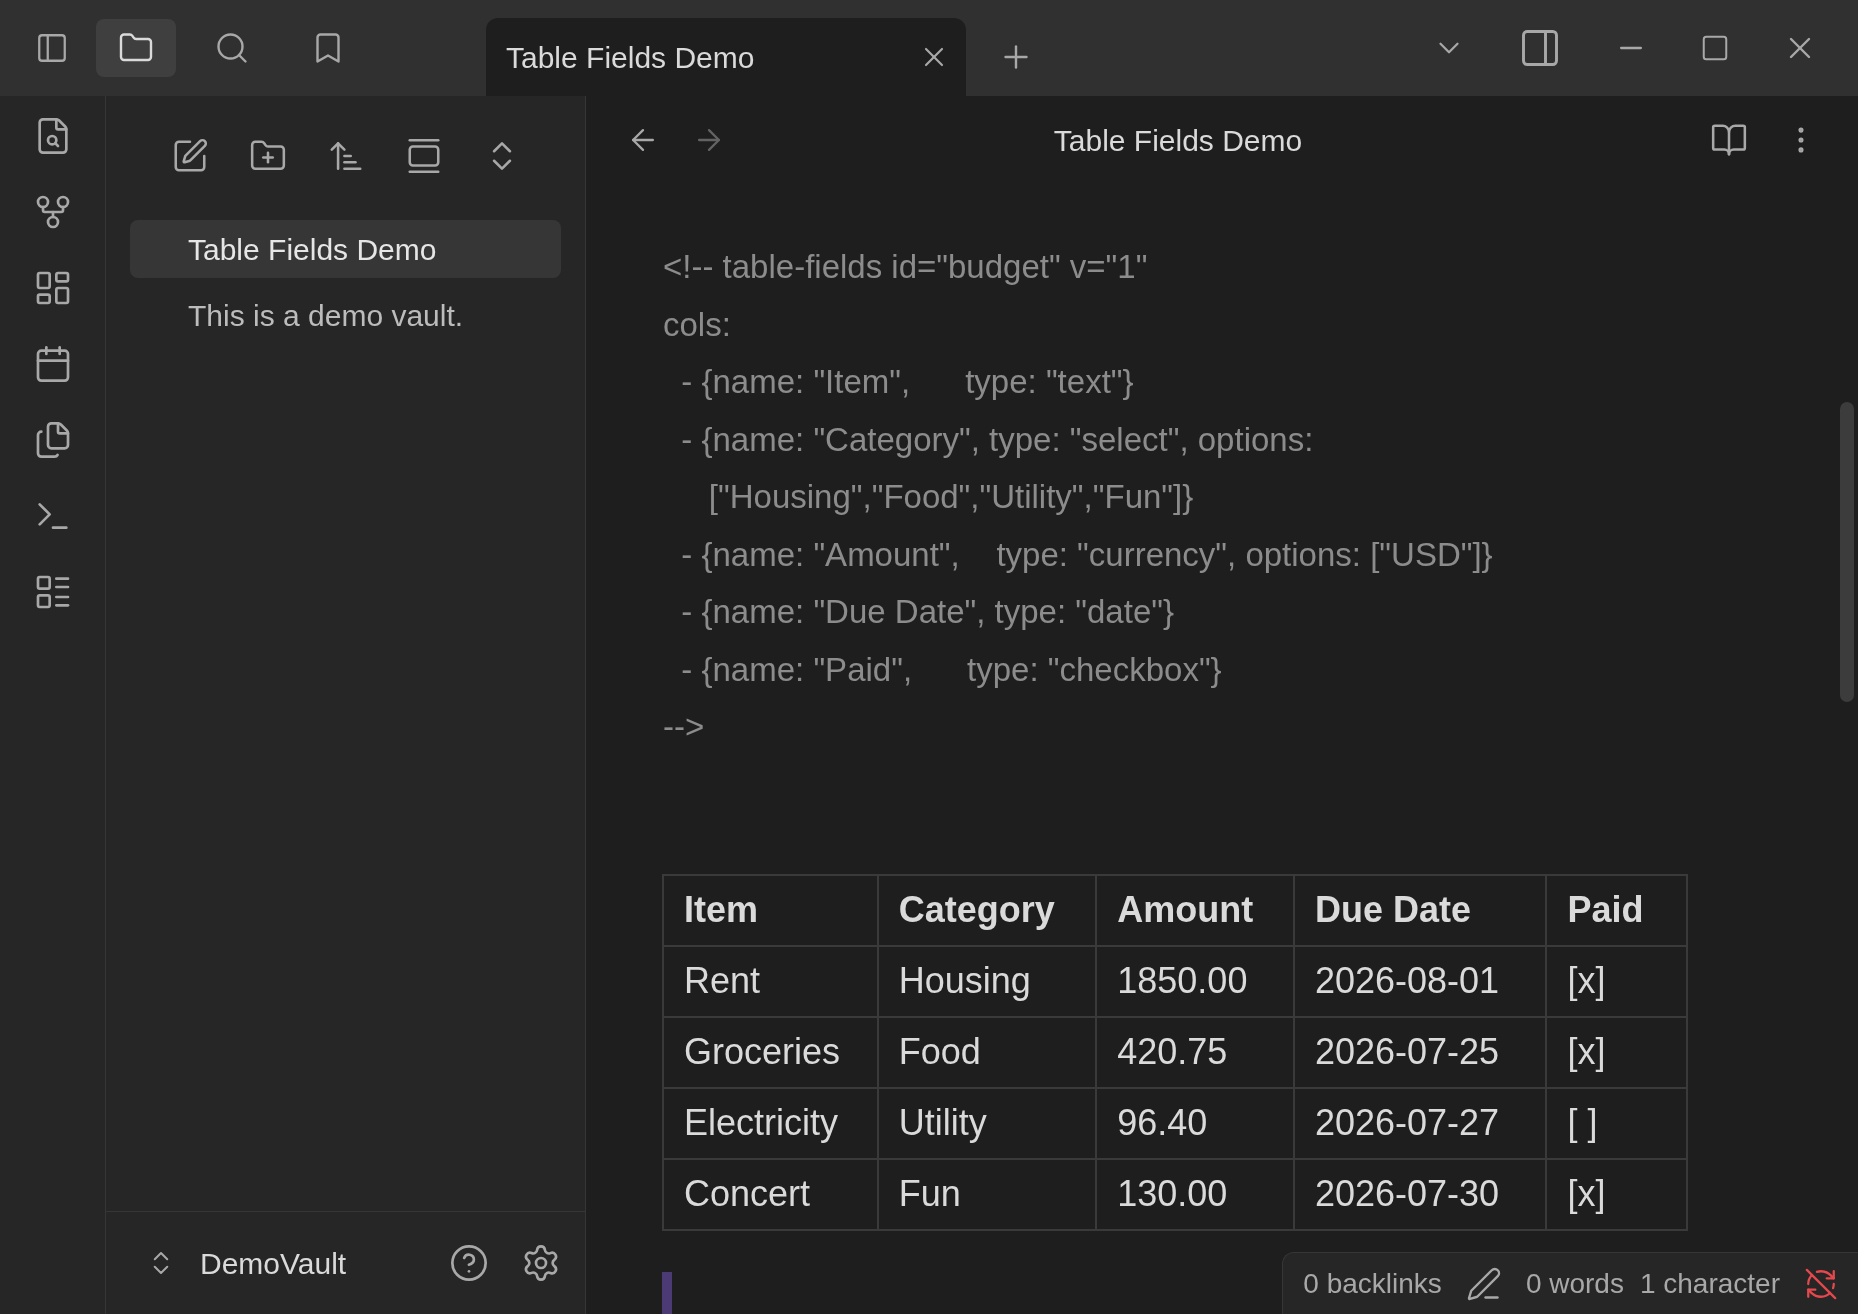  What do you see at coordinates (1420, 1194) in the screenshot?
I see `table-cell: 2026-07-30` at bounding box center [1420, 1194].